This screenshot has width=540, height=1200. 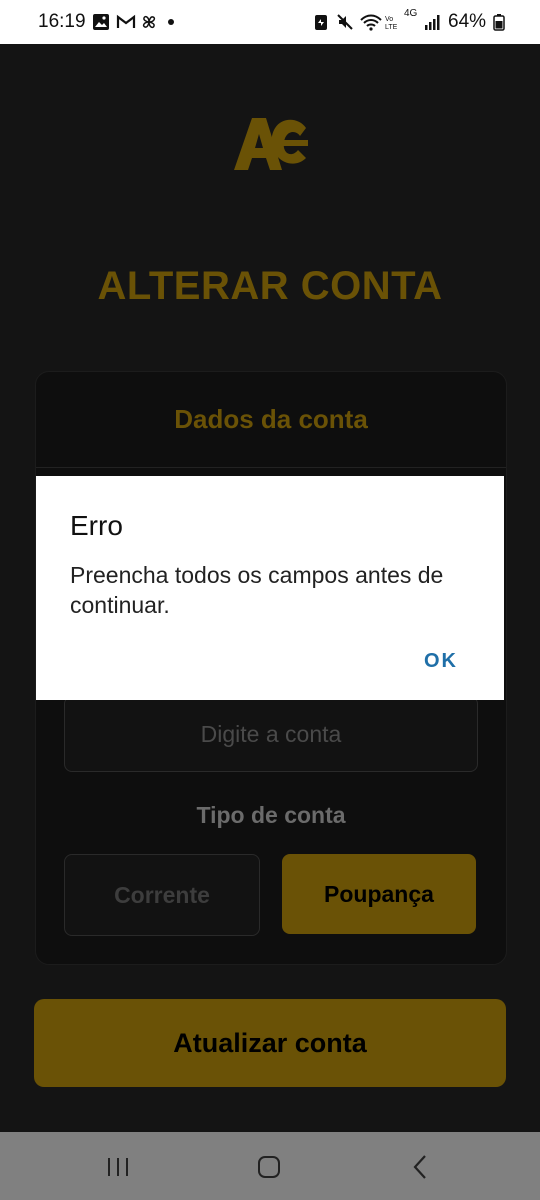 I want to click on ac-logo-icon, so click(x=271, y=144).